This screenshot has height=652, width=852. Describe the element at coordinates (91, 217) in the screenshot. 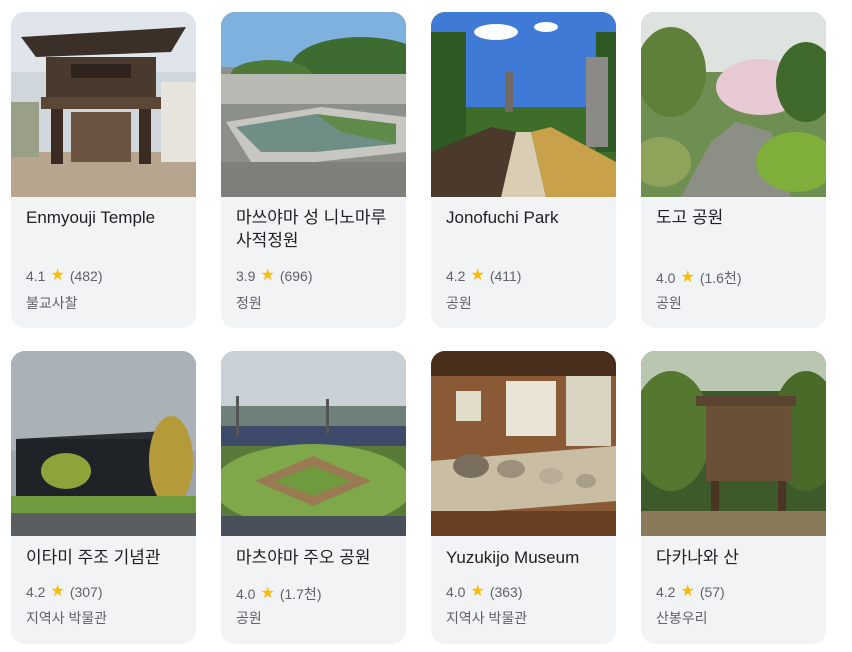

I see `place-title: Enmyouji Temple` at that location.